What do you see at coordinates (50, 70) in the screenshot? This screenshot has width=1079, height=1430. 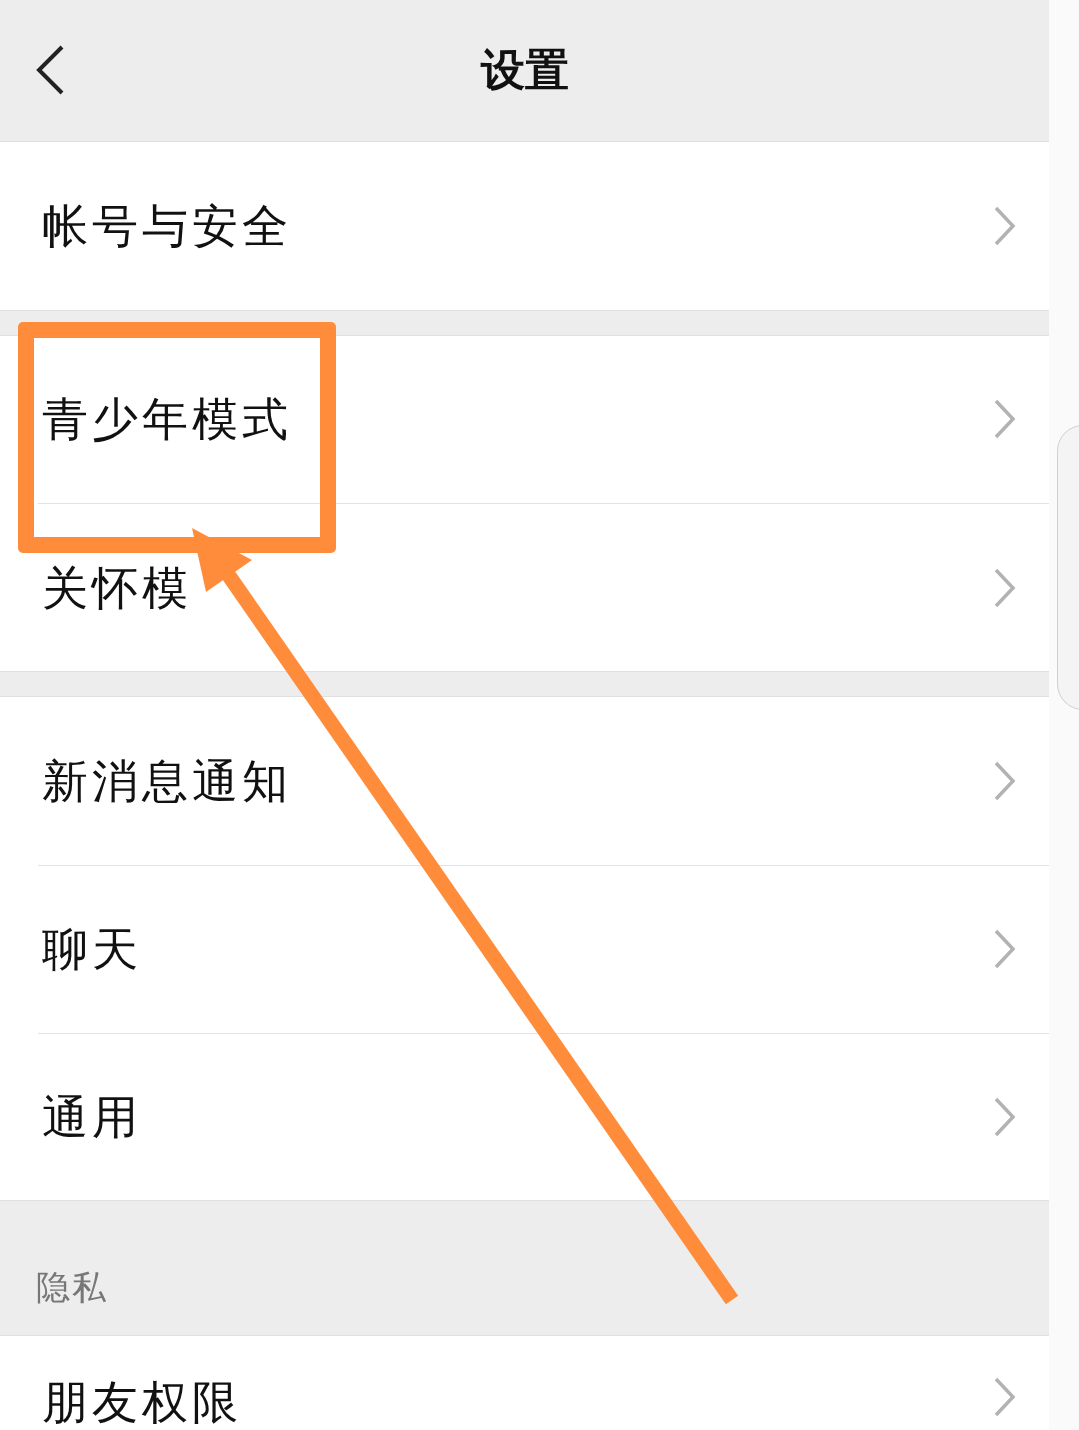 I see `back-icon` at bounding box center [50, 70].